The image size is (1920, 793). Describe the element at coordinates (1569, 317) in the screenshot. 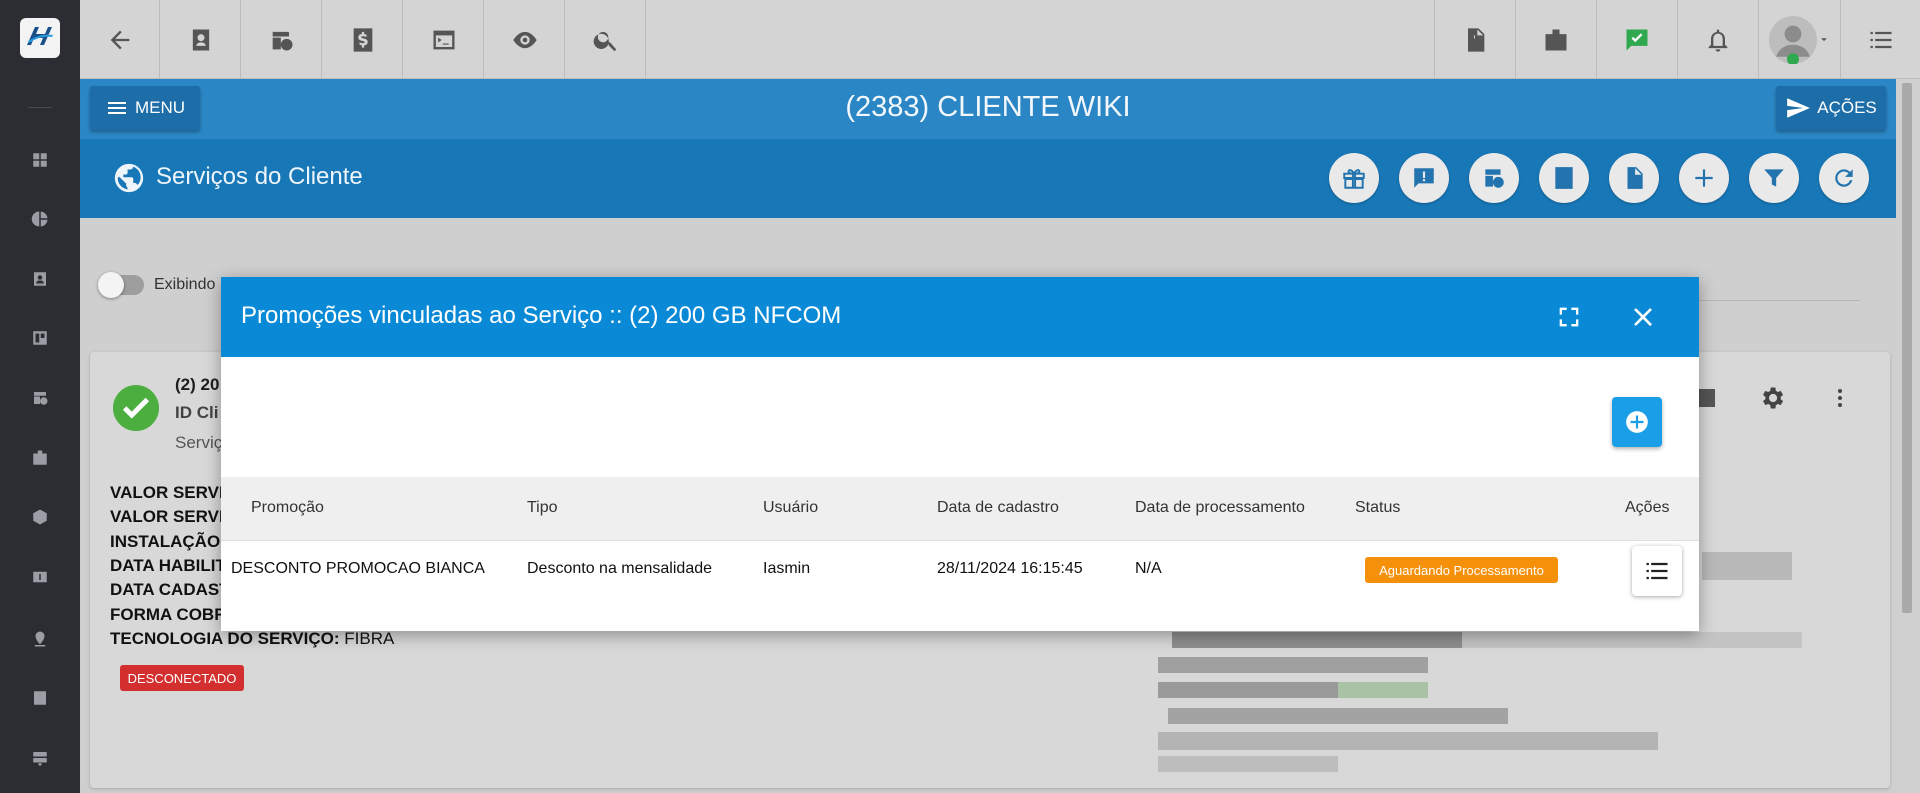

I see `fullscreen-icon` at that location.